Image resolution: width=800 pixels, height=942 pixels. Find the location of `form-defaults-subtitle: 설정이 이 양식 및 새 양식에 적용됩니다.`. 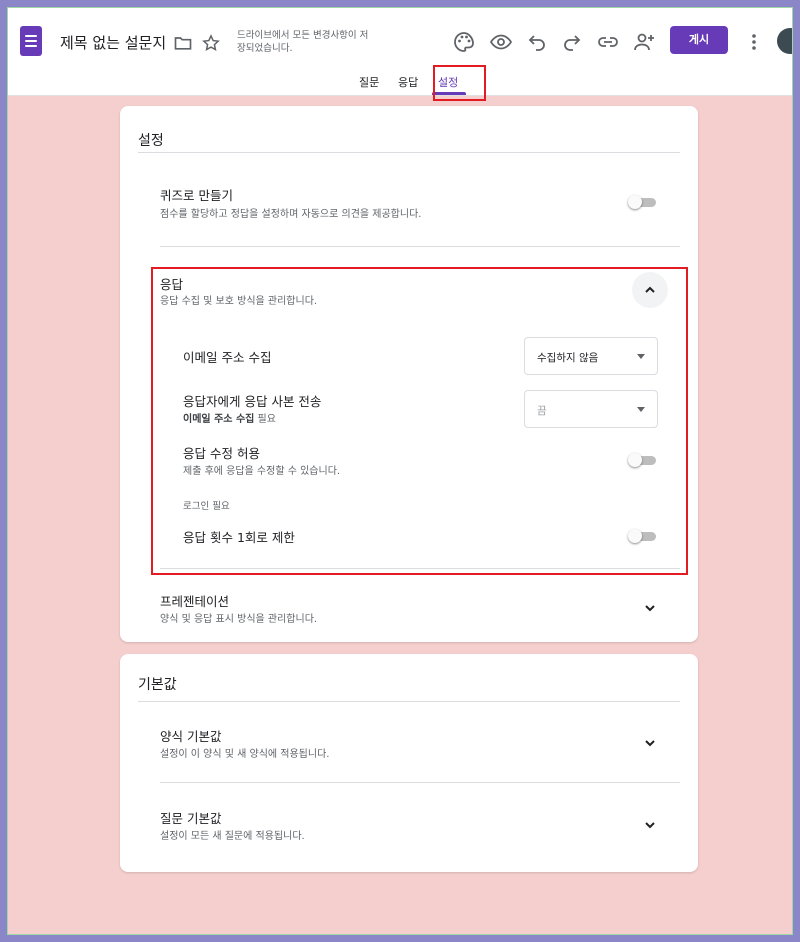

form-defaults-subtitle: 설정이 이 양식 및 새 양식에 적용됩니다. is located at coordinates (245, 754).